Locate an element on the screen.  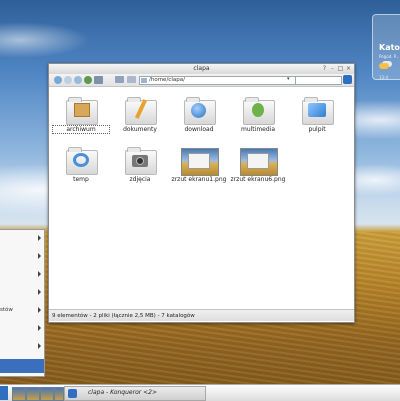
list-item: multimedia is located at coordinates (258, 115).